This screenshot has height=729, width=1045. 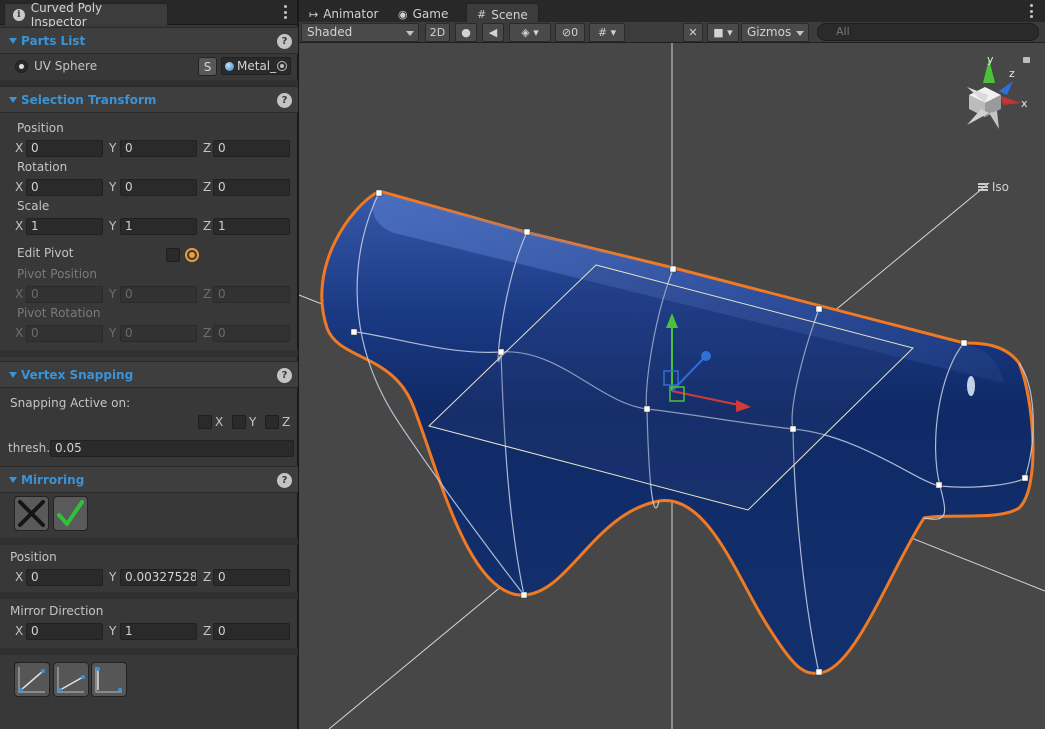 I want to click on scale-z-field: 1, so click(x=251, y=226).